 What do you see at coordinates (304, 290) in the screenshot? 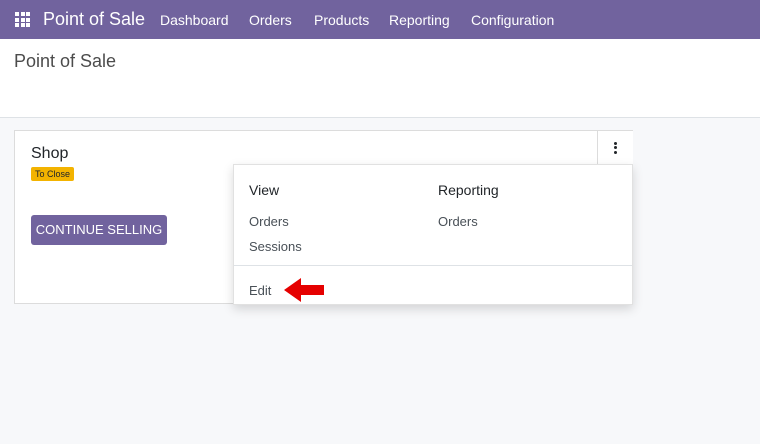
I see `red-arrow-icon` at bounding box center [304, 290].